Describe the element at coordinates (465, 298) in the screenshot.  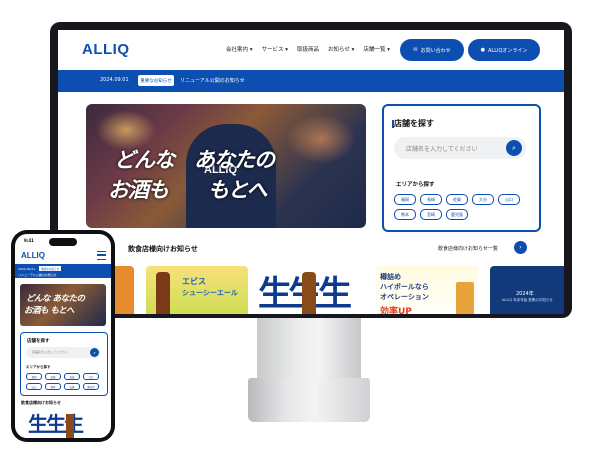
I see `highball-glass-image` at that location.